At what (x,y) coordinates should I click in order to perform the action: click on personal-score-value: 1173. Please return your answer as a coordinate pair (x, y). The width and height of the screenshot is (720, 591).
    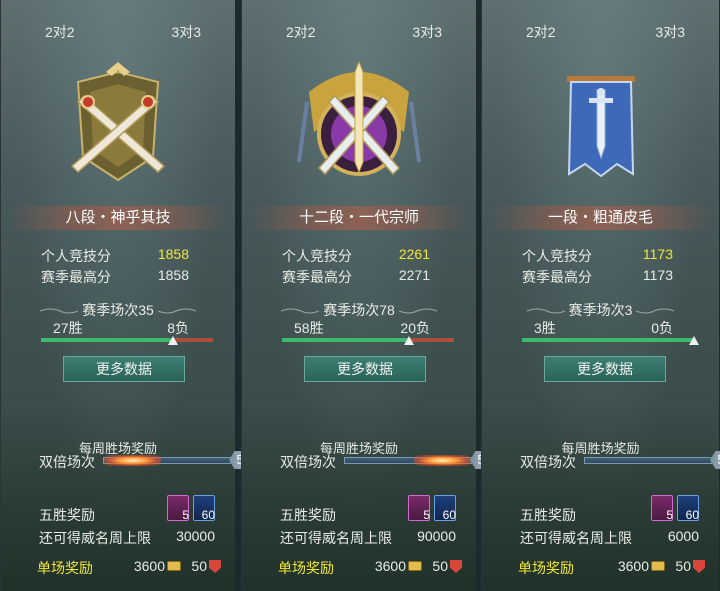
    Looking at the image, I should click on (657, 254).